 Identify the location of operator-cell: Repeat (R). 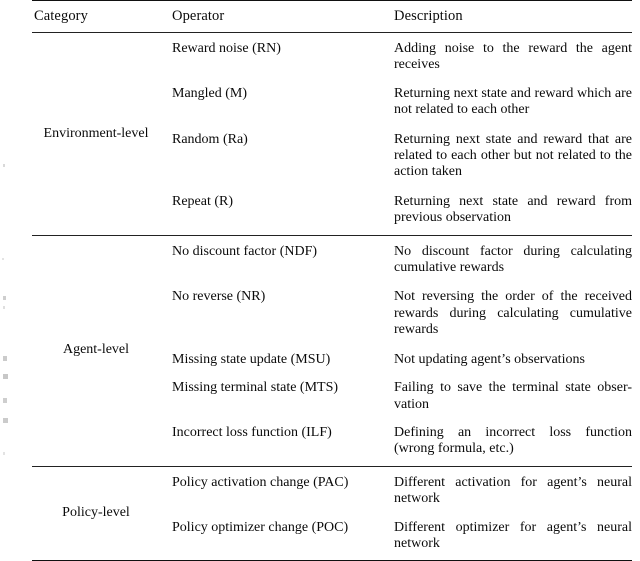
(203, 201).